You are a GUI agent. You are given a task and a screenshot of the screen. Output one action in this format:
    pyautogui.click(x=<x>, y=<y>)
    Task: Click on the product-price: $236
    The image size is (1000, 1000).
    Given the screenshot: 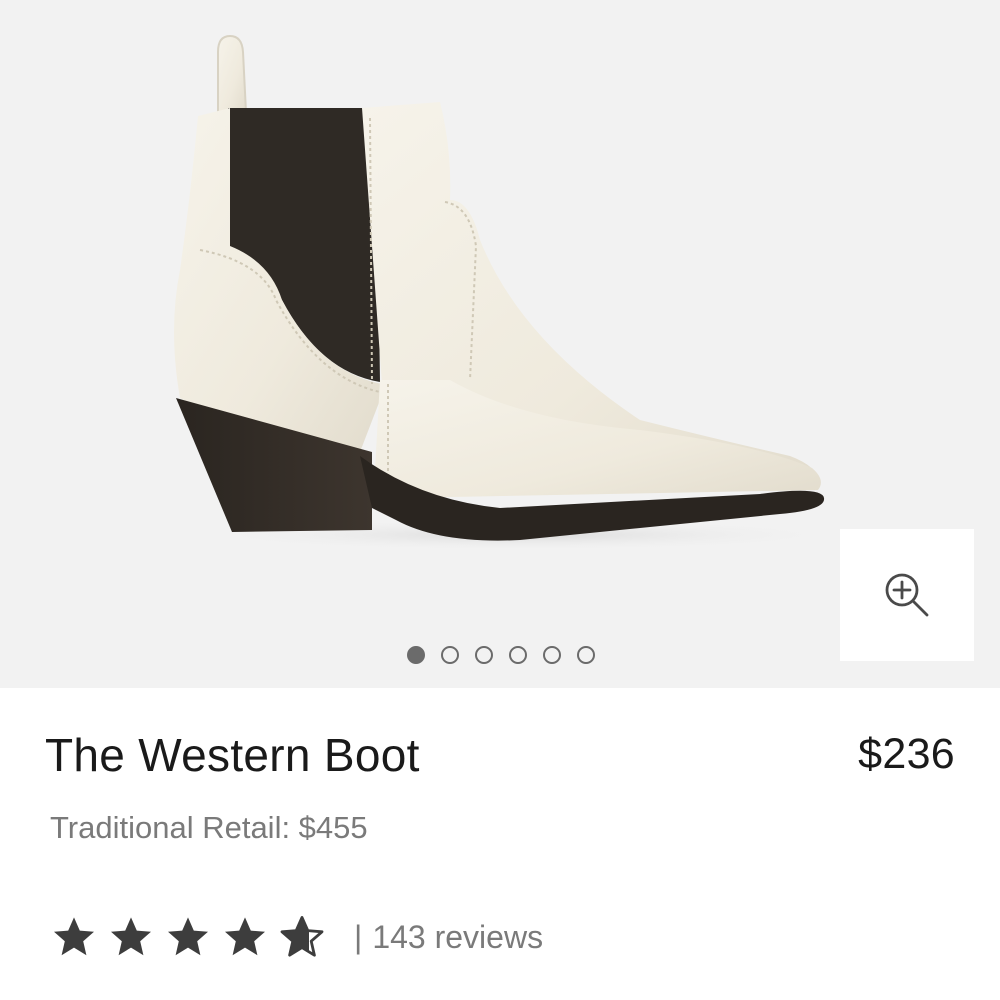 What is the action you would take?
    pyautogui.click(x=906, y=754)
    